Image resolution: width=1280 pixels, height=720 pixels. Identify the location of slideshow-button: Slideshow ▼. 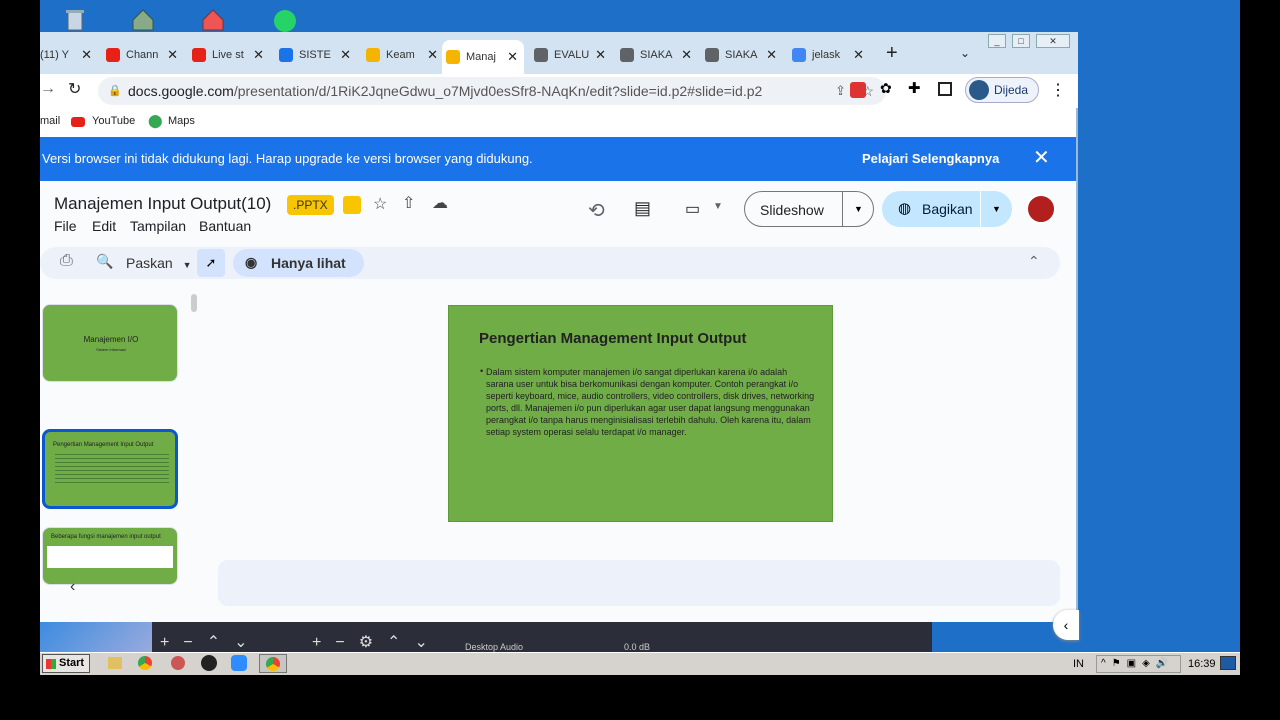
(809, 209).